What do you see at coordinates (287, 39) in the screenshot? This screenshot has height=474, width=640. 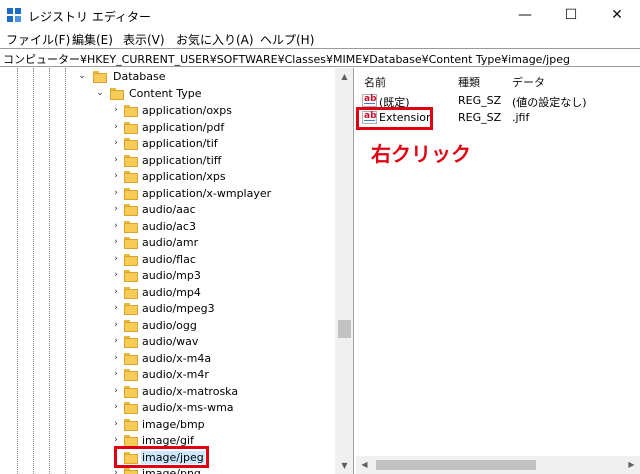 I see `menu-help: ヘルプ(H)` at bounding box center [287, 39].